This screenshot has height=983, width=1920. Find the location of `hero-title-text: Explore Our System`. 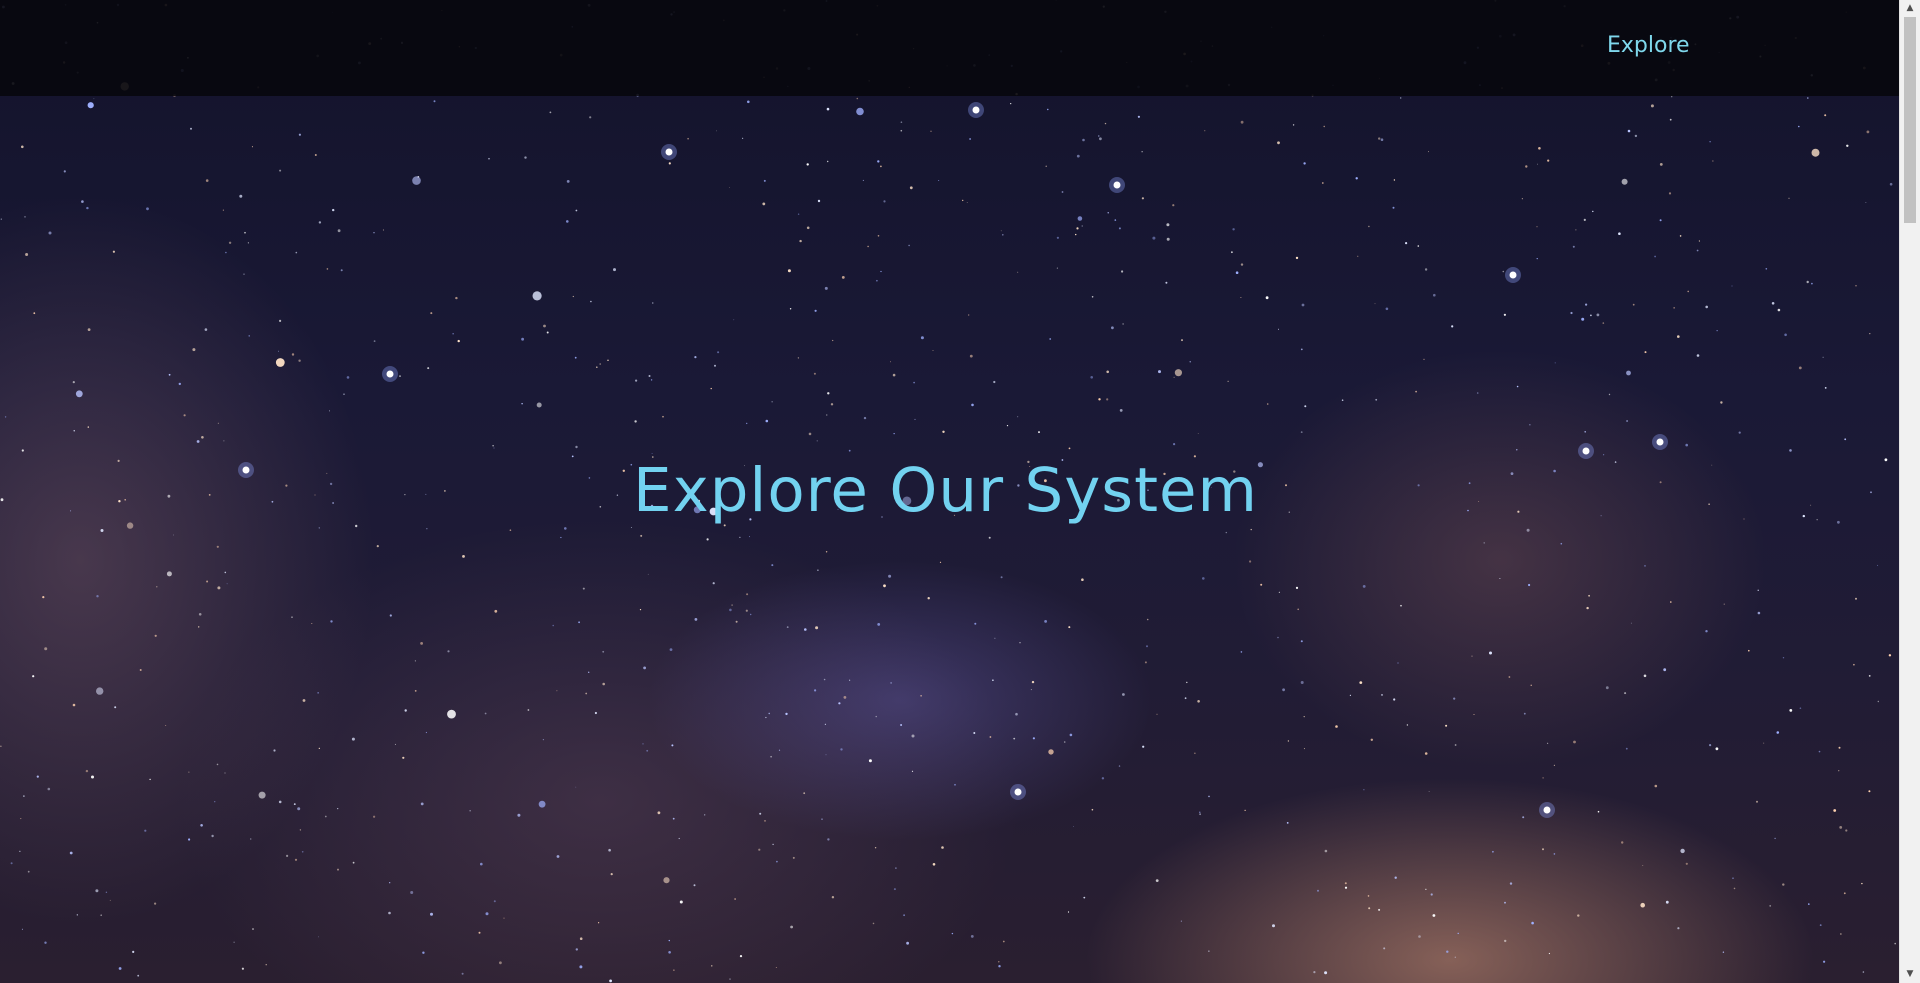

hero-title-text: Explore Our System is located at coordinates (945, 490).